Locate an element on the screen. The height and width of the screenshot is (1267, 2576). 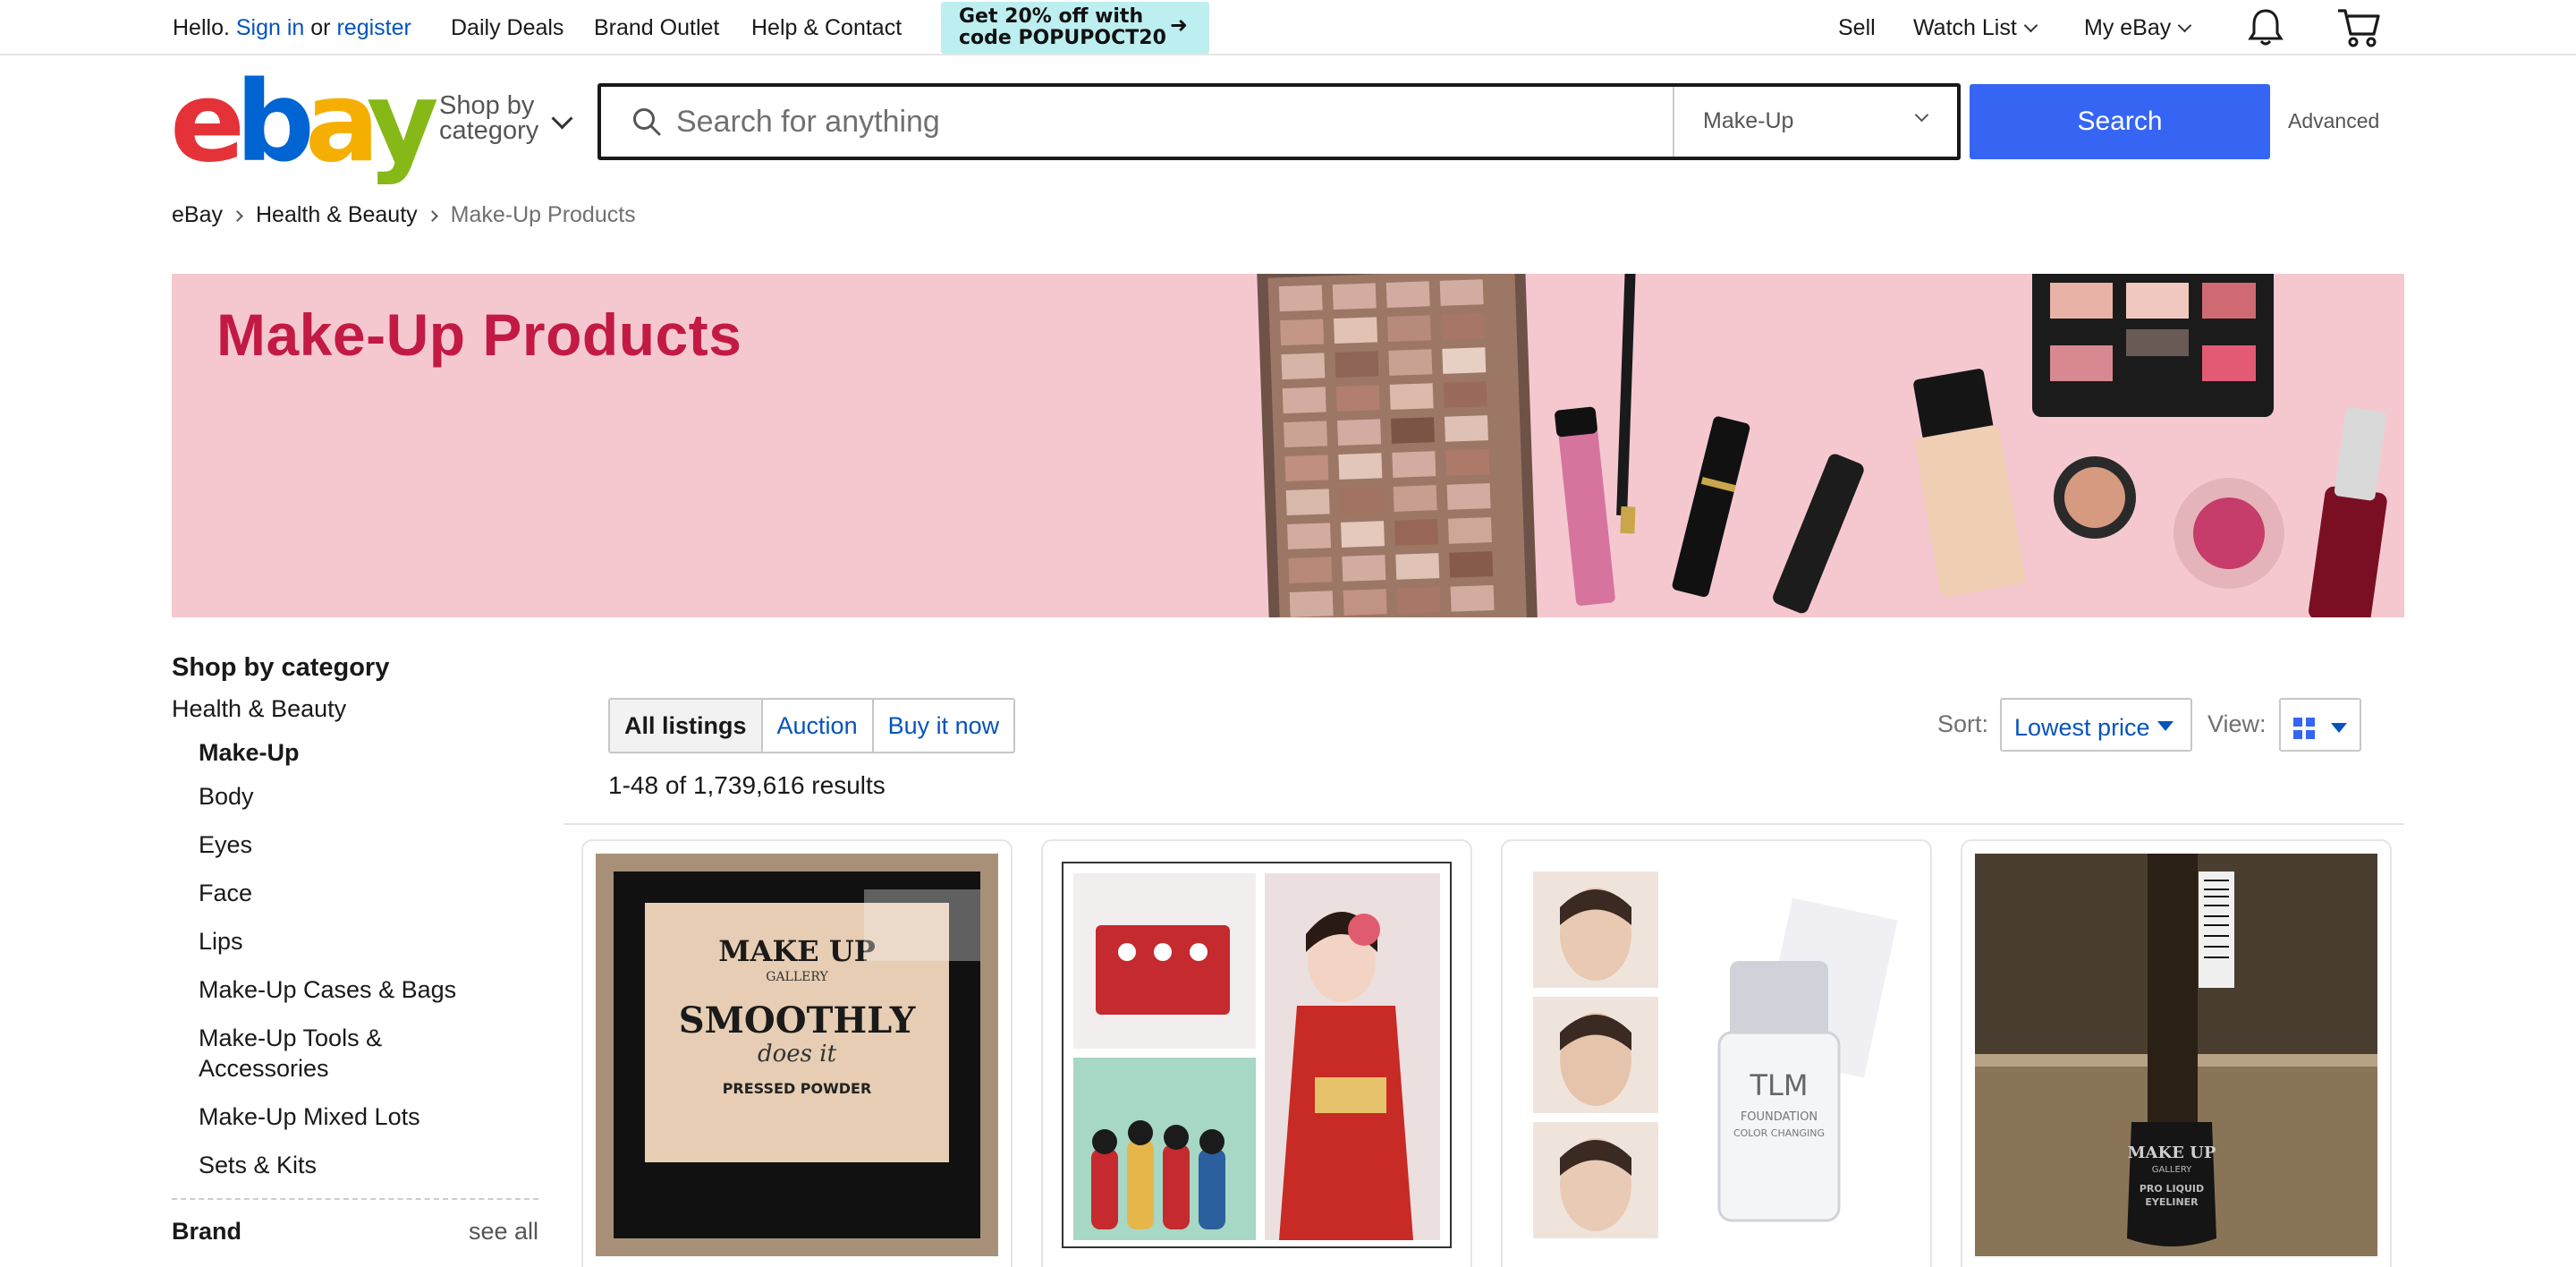
advanced-search-link: Advanced is located at coordinates (2333, 121).